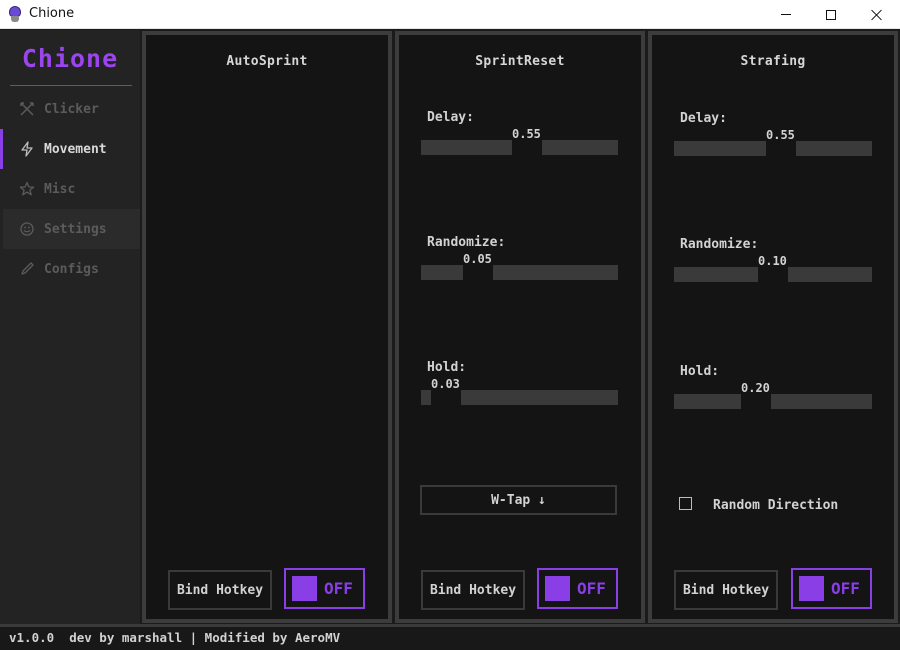 The image size is (900, 650). I want to click on autosprint-toggle: OFF, so click(324, 588).